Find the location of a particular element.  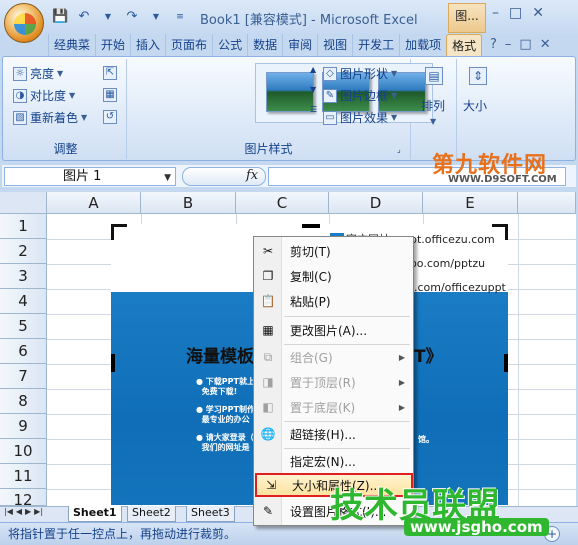

picture-effects-button: ▭ 图片效果 ▼ is located at coordinates (360, 117).